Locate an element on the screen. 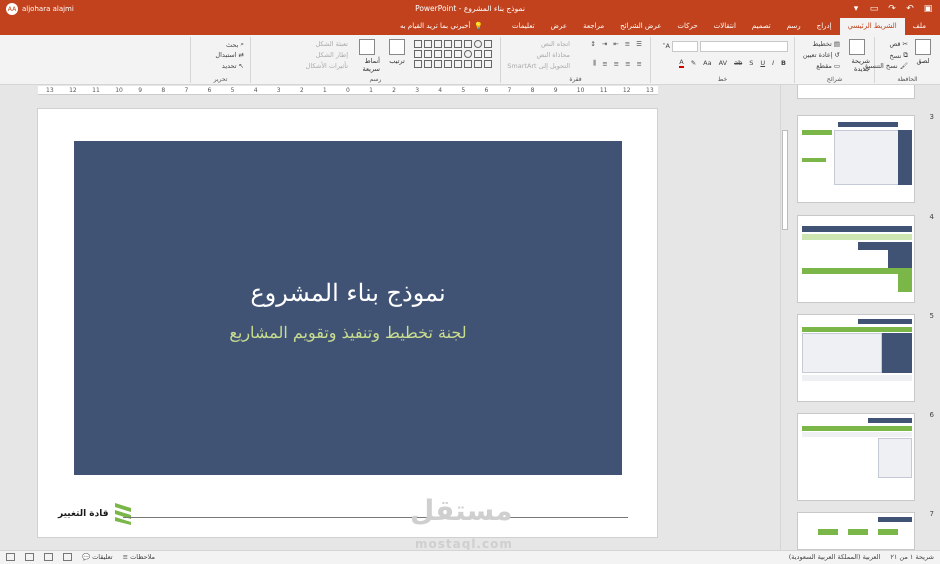  tell-me-box: 💡 أخبرني بما تريد القيام به is located at coordinates (441, 26).